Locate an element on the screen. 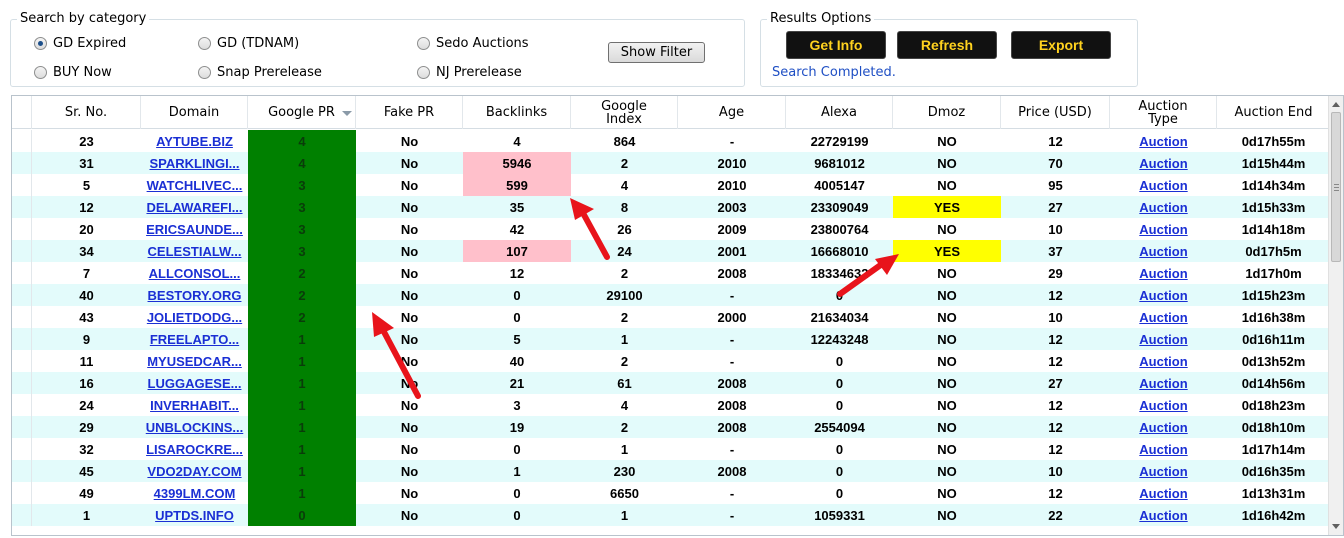 The image size is (1344, 538). radio-sedo-auctions: Sedo Auctions is located at coordinates (473, 43).